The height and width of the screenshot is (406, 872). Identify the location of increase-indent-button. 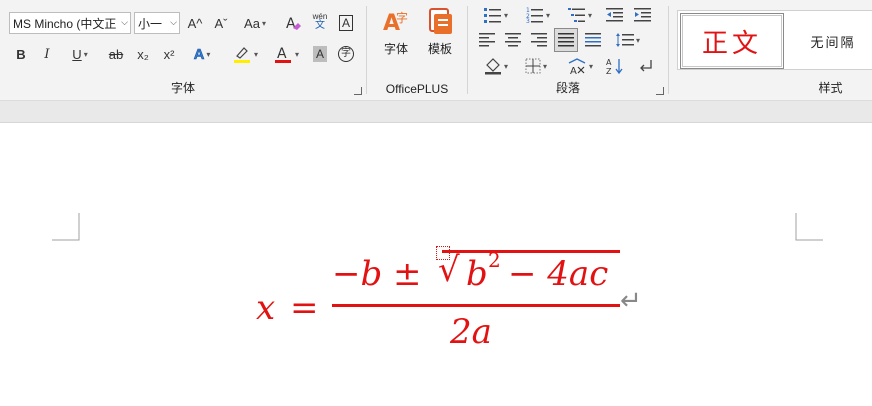
(643, 15).